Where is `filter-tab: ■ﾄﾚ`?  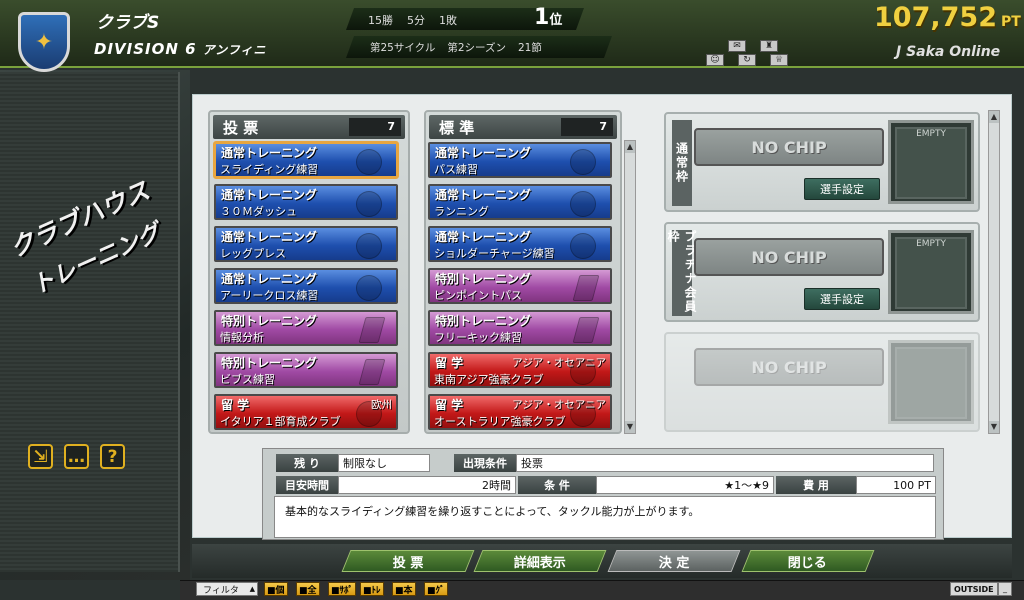 filter-tab: ■ﾄﾚ is located at coordinates (372, 589).